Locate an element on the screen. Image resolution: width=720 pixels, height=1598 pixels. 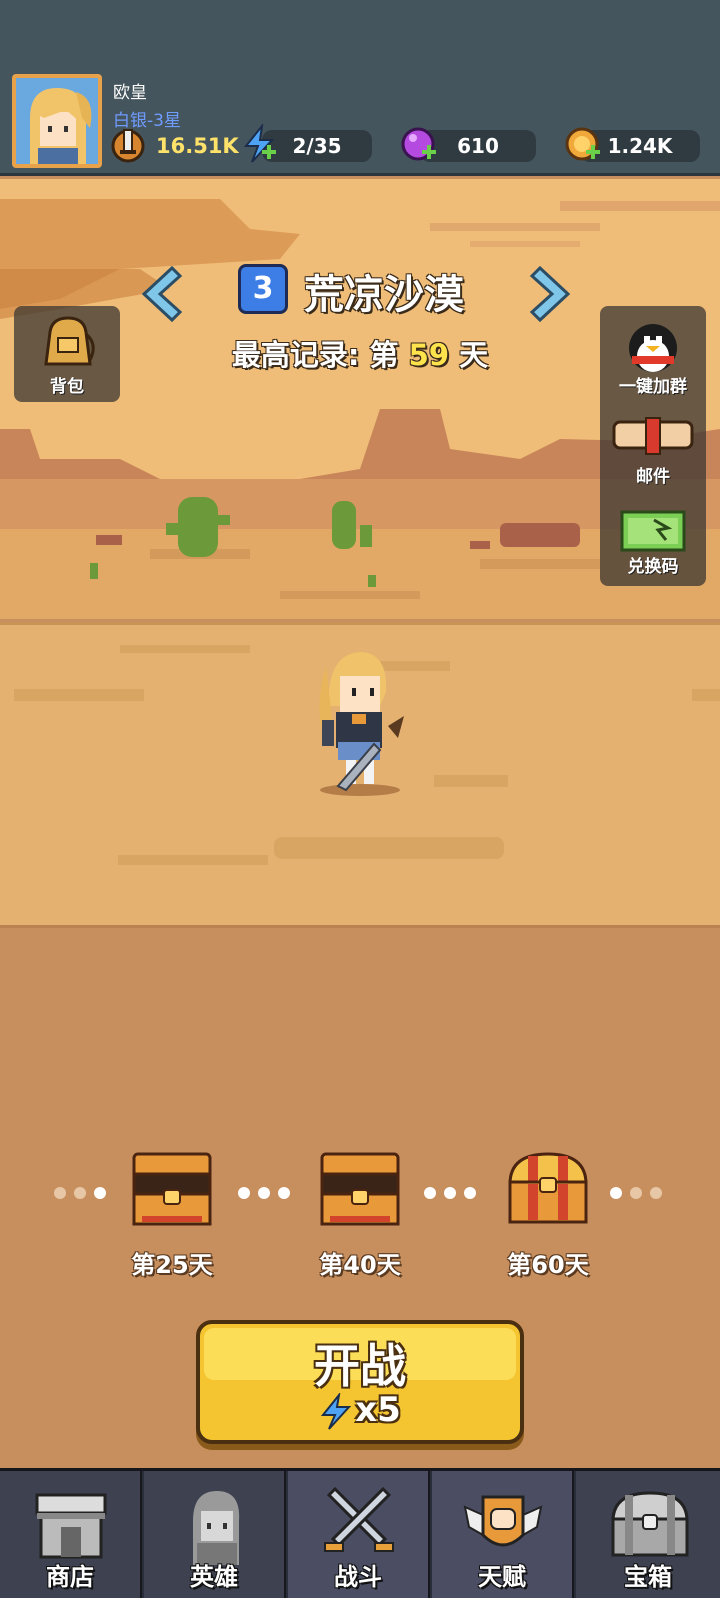
backpack-button: 背包 is located at coordinates (67, 354).